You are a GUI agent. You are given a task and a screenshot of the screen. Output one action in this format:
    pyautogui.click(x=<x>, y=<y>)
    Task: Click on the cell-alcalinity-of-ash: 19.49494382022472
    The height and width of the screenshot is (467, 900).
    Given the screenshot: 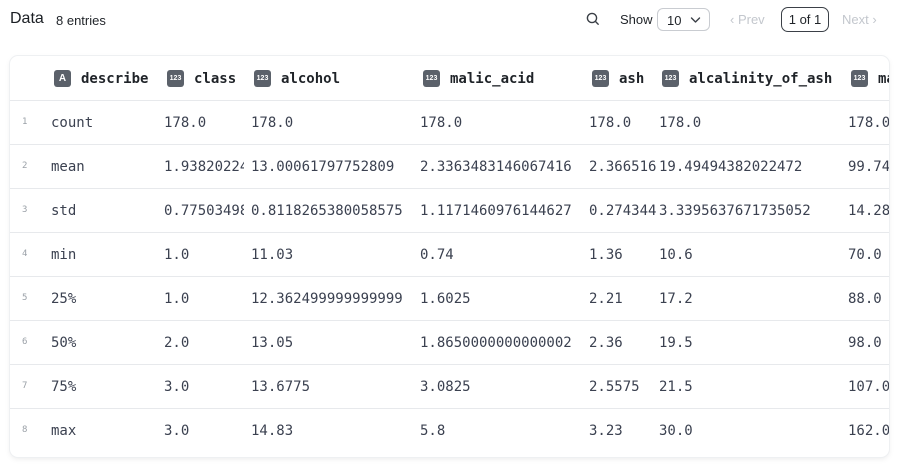 What is the action you would take?
    pyautogui.click(x=731, y=167)
    